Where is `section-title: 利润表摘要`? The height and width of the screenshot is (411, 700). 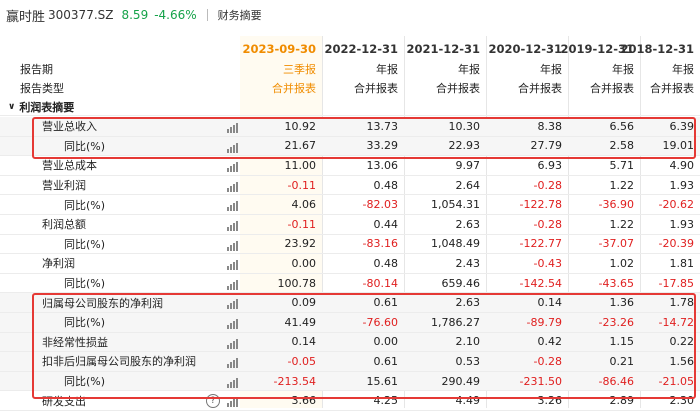
section-title: 利润表摘要 is located at coordinates (47, 107).